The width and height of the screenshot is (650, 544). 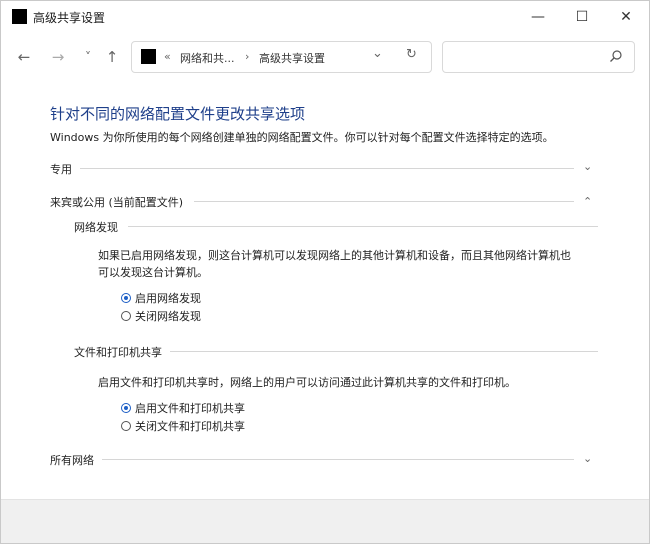 What do you see at coordinates (538, 57) in the screenshot?
I see `search-box` at bounding box center [538, 57].